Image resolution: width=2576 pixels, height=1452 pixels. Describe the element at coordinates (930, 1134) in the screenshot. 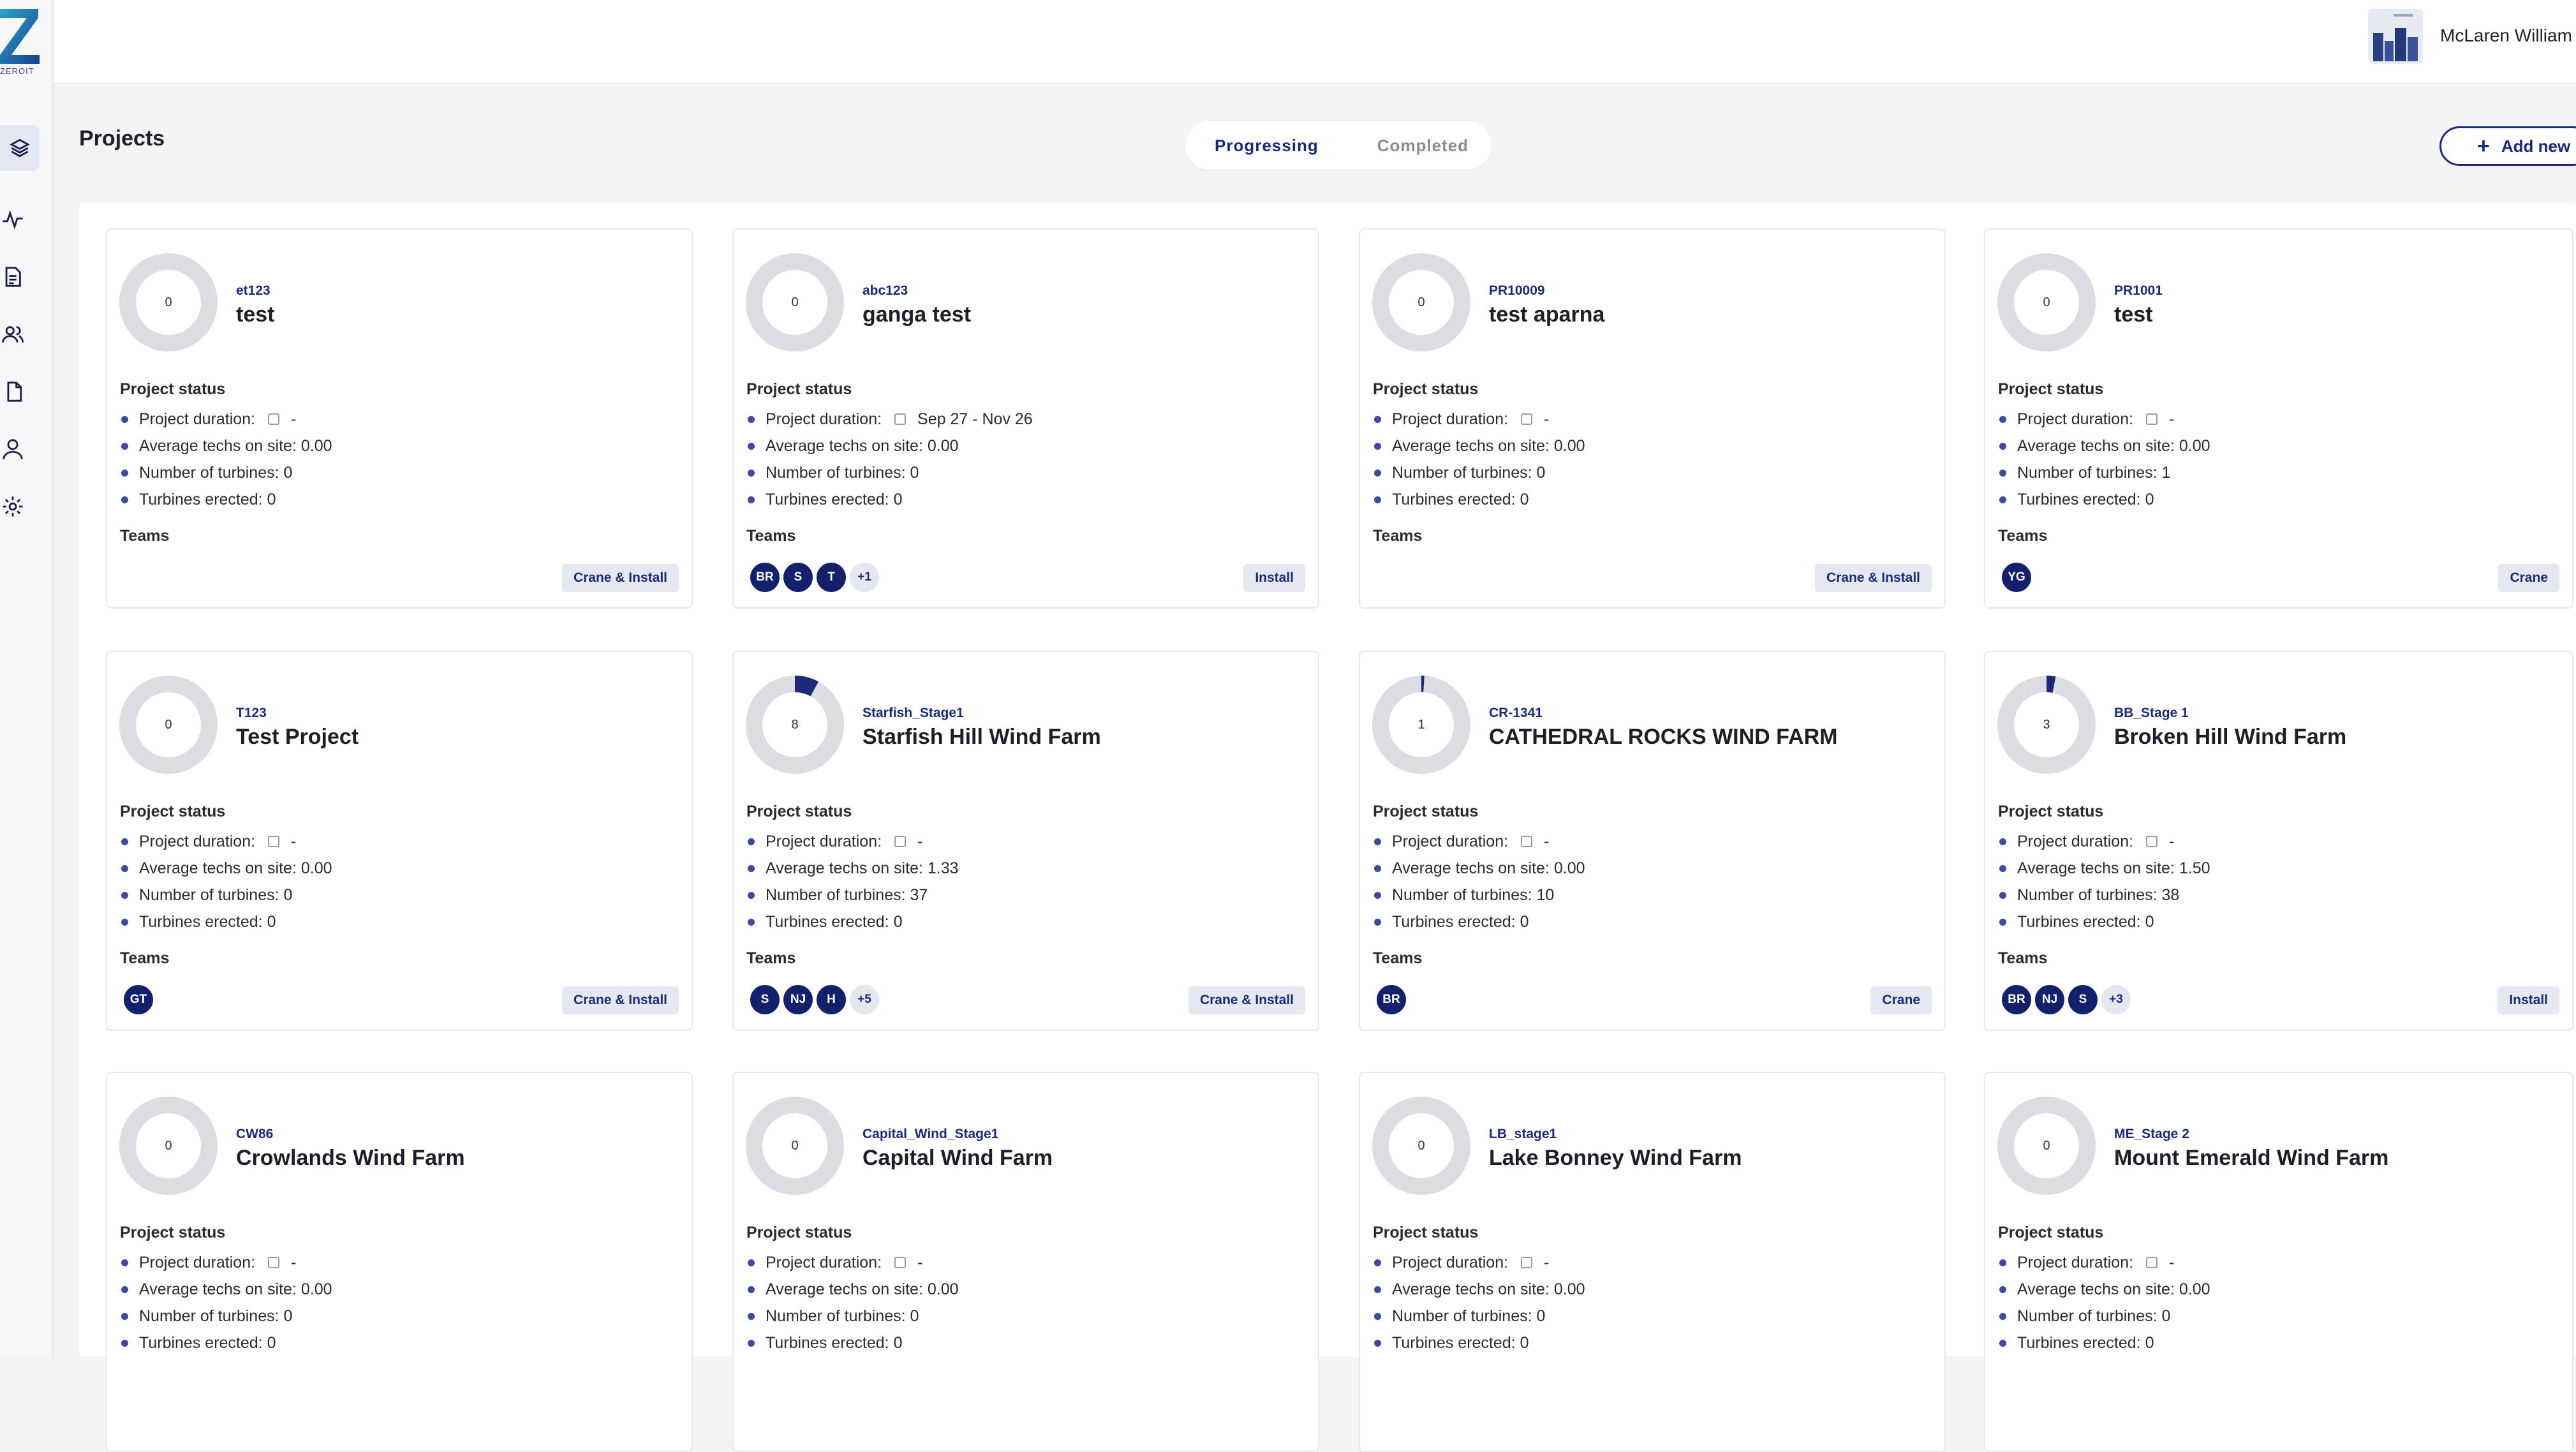

I see `project-code: Capital_Wind_Stage1` at that location.